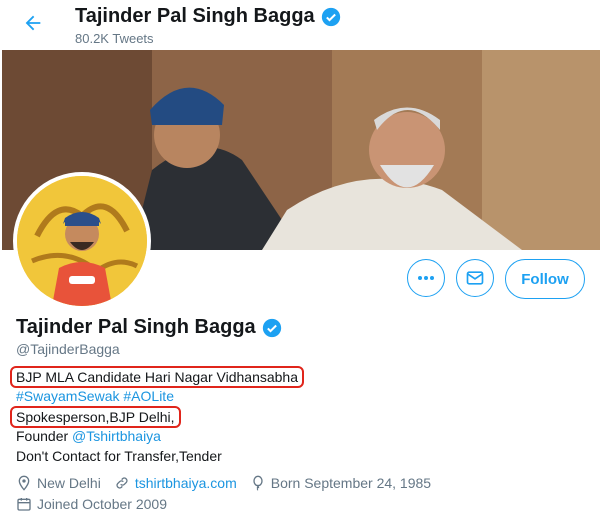 The height and width of the screenshot is (520, 602). I want to click on profile-handle: @TajinderBagga, so click(68, 349).